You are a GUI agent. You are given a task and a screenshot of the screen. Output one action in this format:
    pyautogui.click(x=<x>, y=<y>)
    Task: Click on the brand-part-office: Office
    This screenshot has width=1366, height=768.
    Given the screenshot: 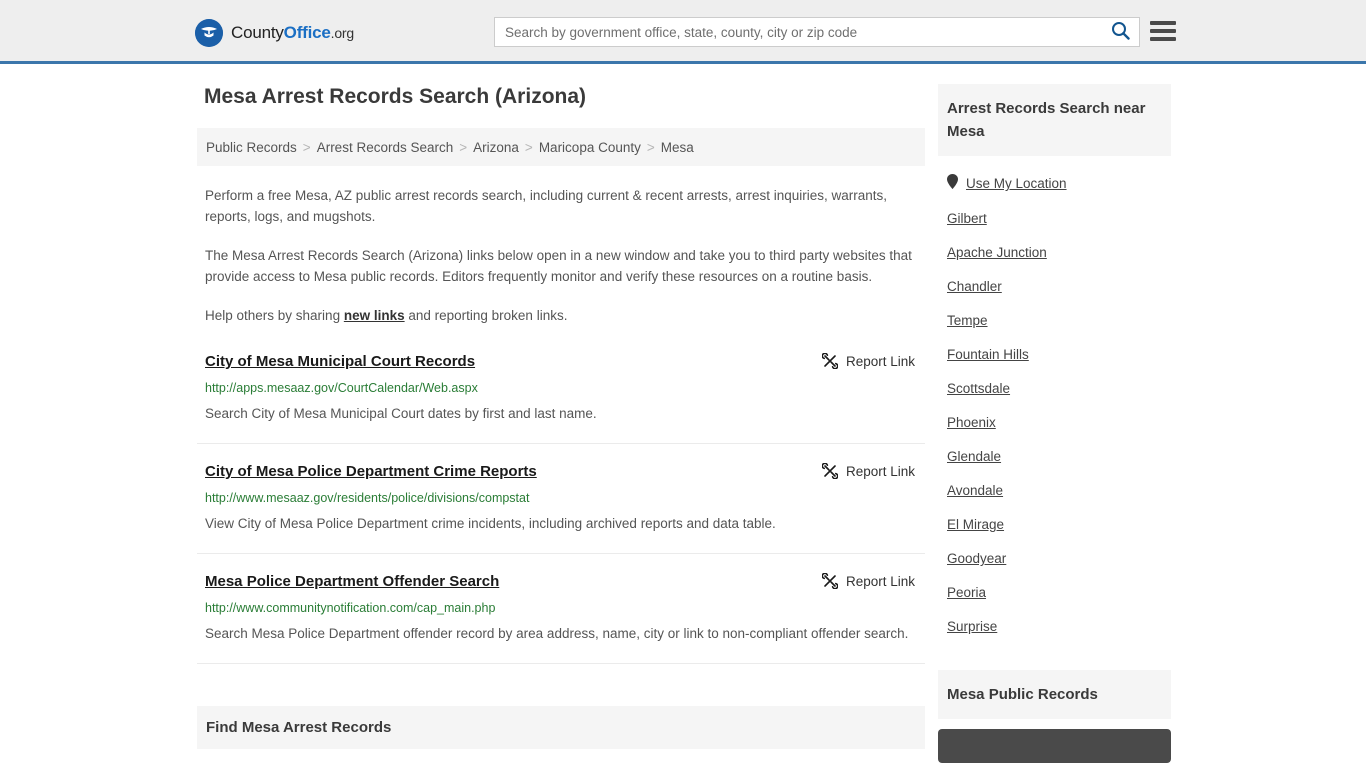 What is the action you would take?
    pyautogui.click(x=307, y=32)
    